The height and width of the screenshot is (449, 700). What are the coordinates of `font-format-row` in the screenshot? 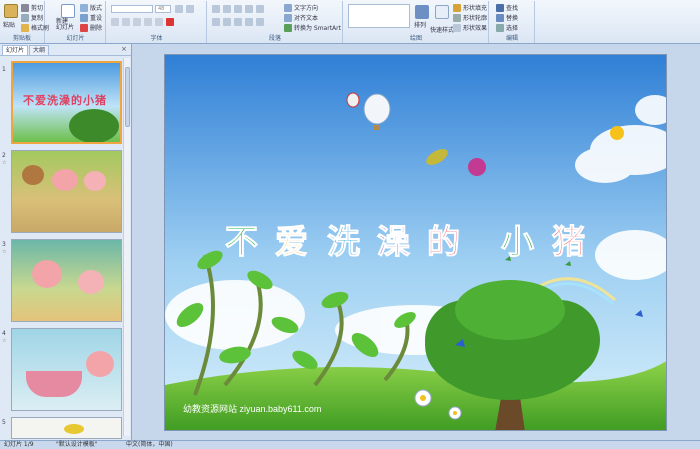 It's located at (142, 22).